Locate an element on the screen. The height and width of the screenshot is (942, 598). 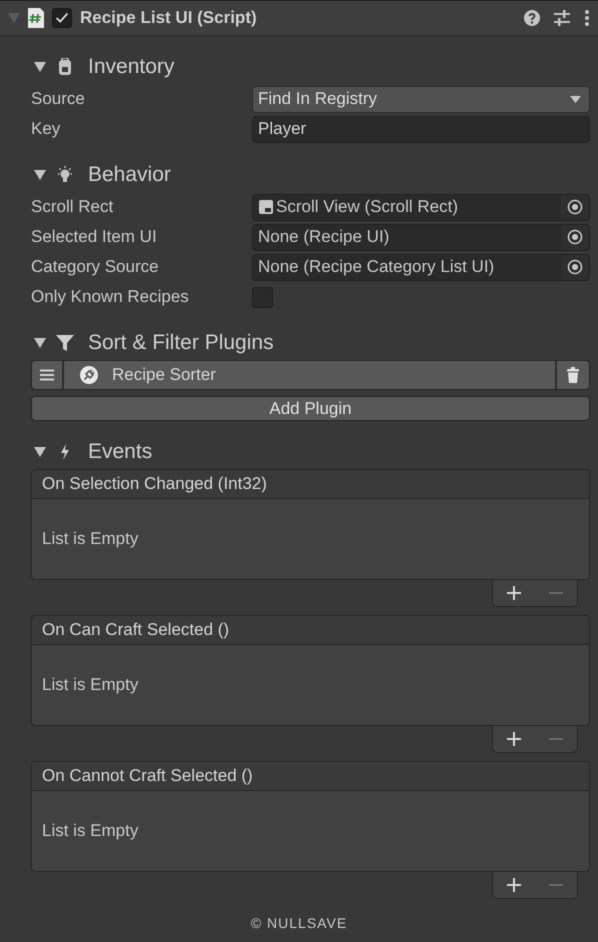
section-title: Events is located at coordinates (120, 452).